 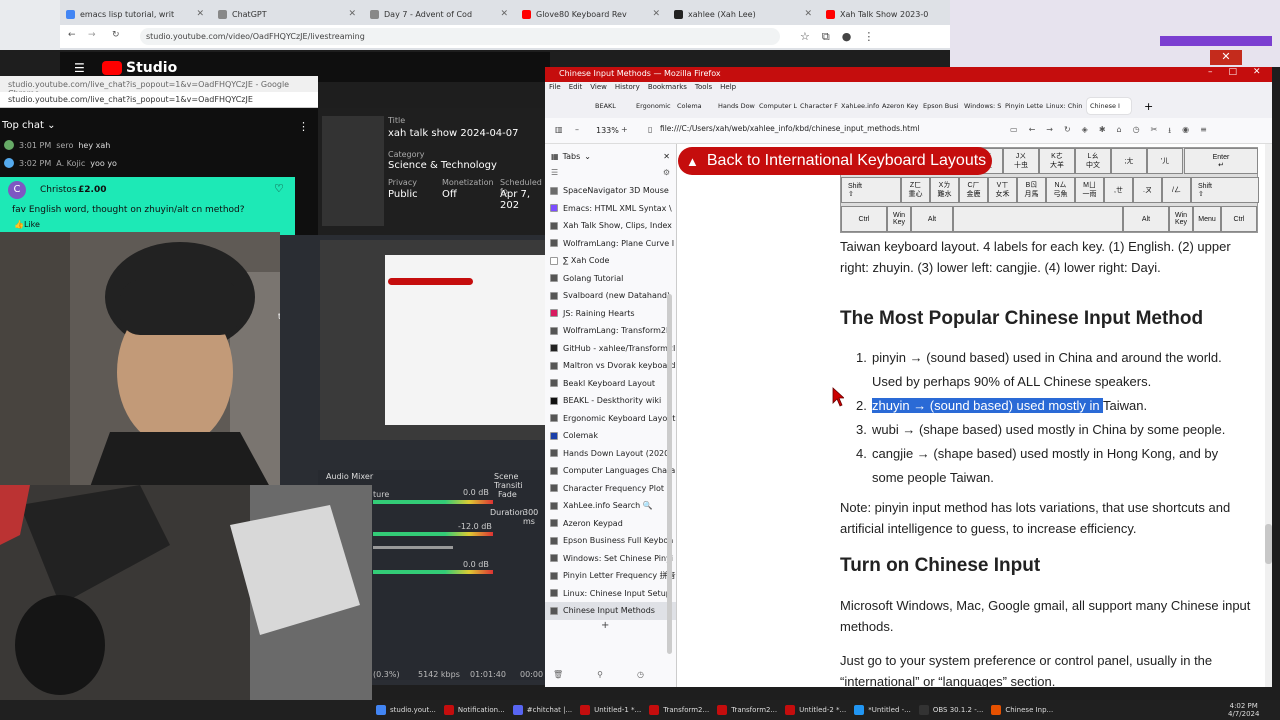 I want to click on sidebar-tab-item: Azeron Keypad, so click(x=610, y=524).